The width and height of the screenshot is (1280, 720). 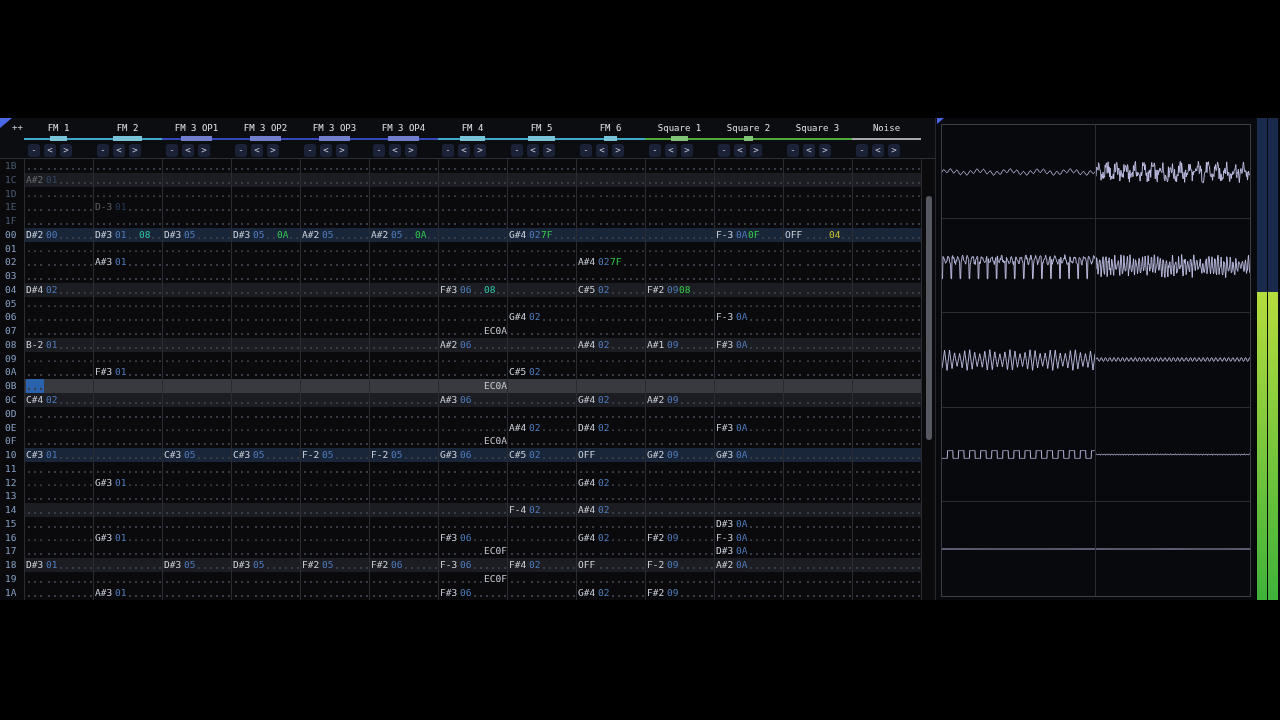 What do you see at coordinates (748, 129) in the screenshot?
I see `channel-name: Square 2` at bounding box center [748, 129].